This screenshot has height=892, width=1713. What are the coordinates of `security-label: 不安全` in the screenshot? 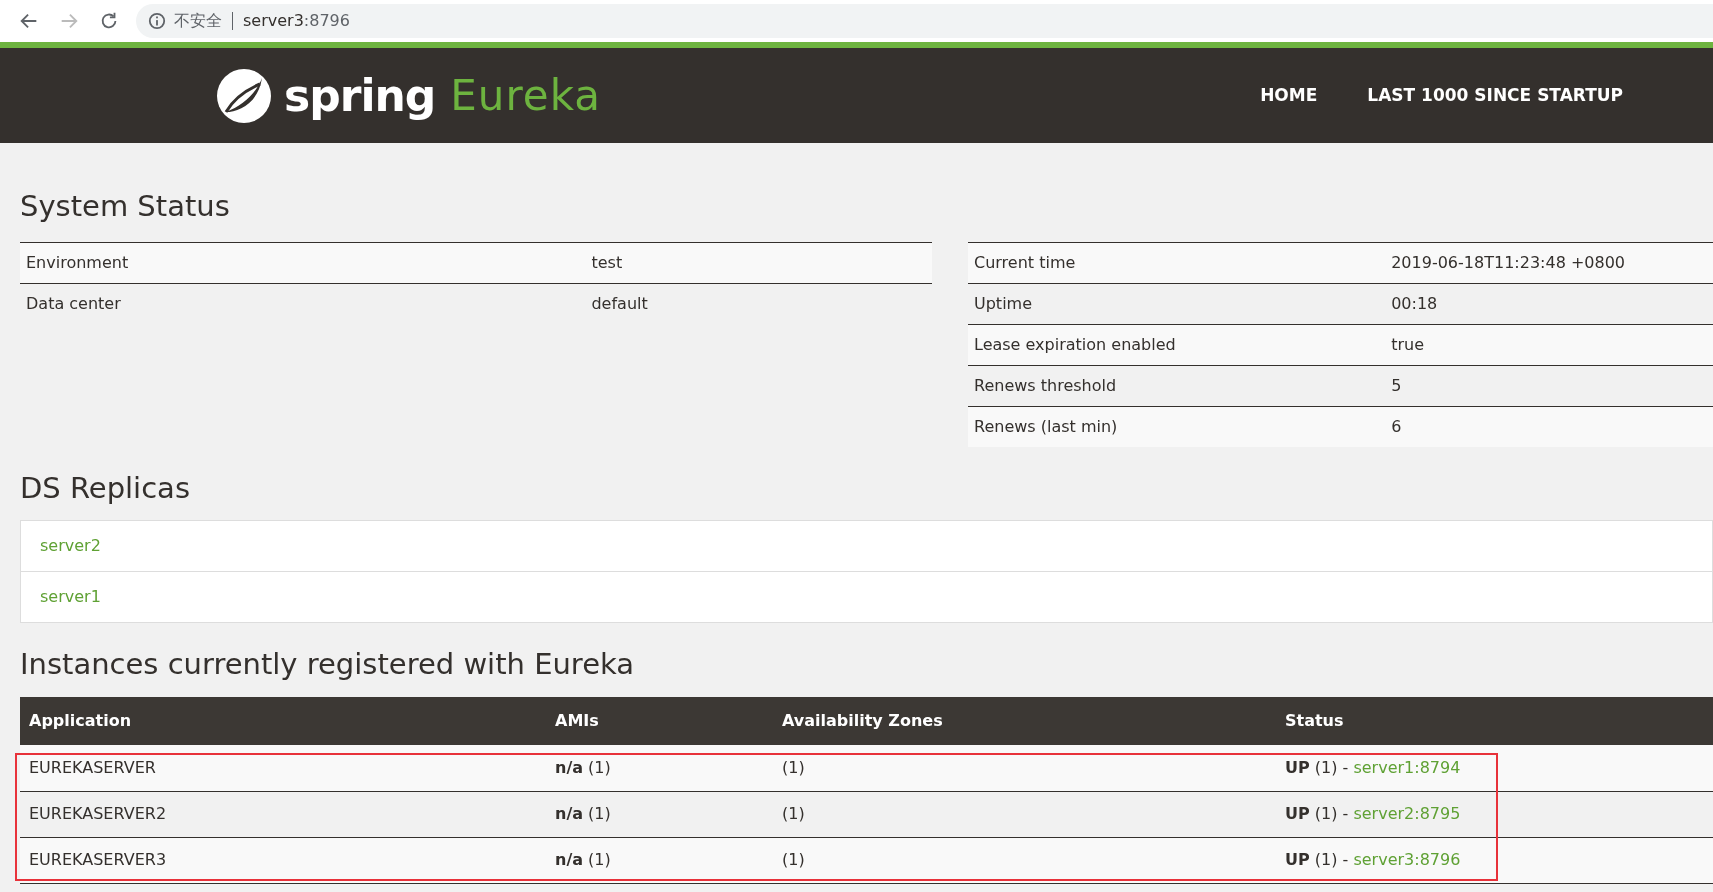 It's located at (198, 21).